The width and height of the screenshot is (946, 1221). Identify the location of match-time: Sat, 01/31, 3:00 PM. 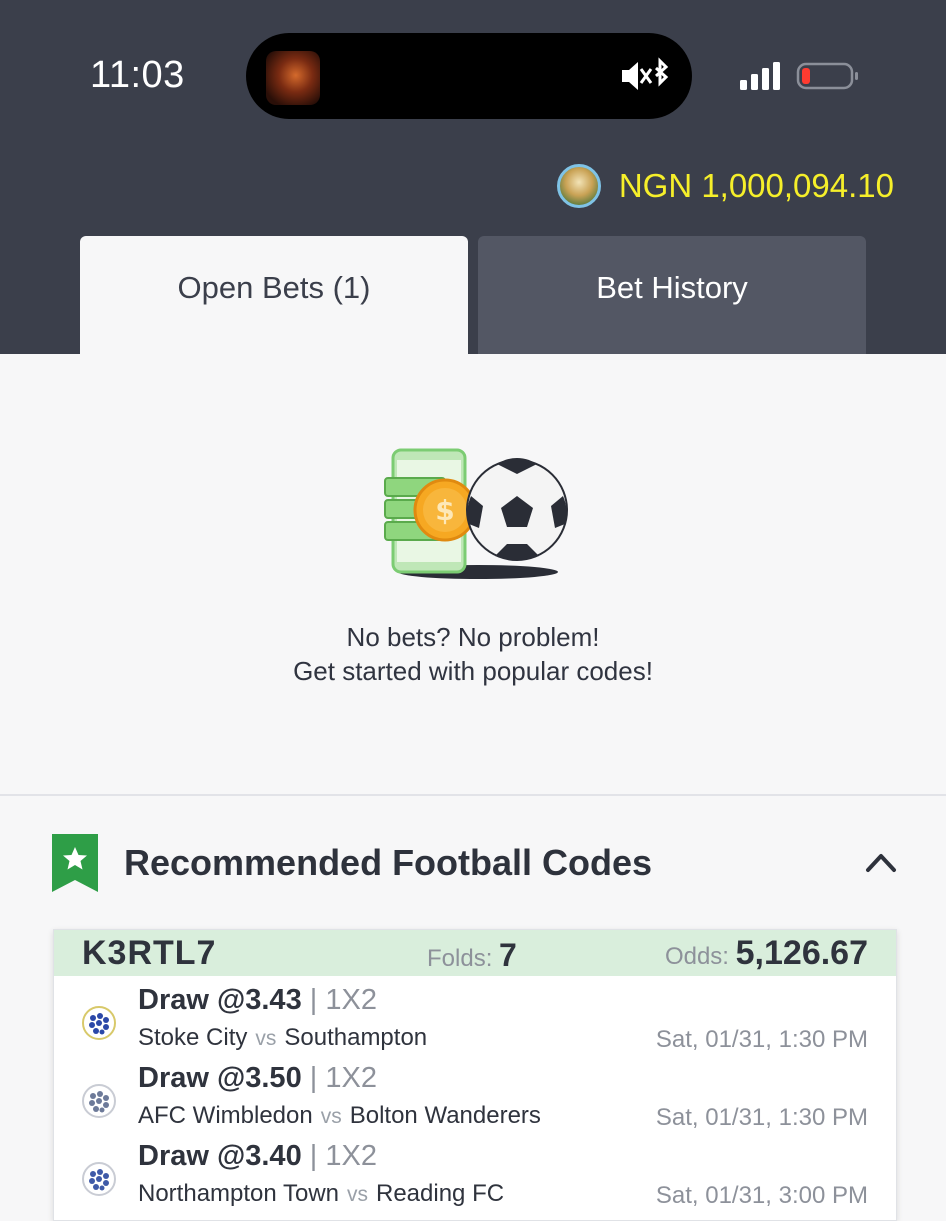
(761, 1195).